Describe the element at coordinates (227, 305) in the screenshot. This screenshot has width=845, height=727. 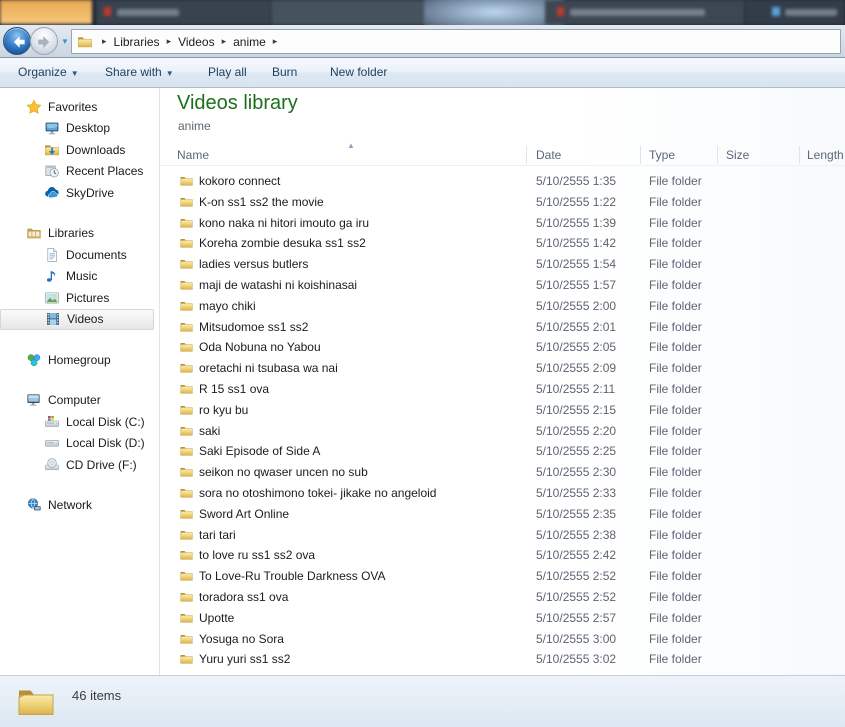
I see `file-name: mayo chiki` at that location.